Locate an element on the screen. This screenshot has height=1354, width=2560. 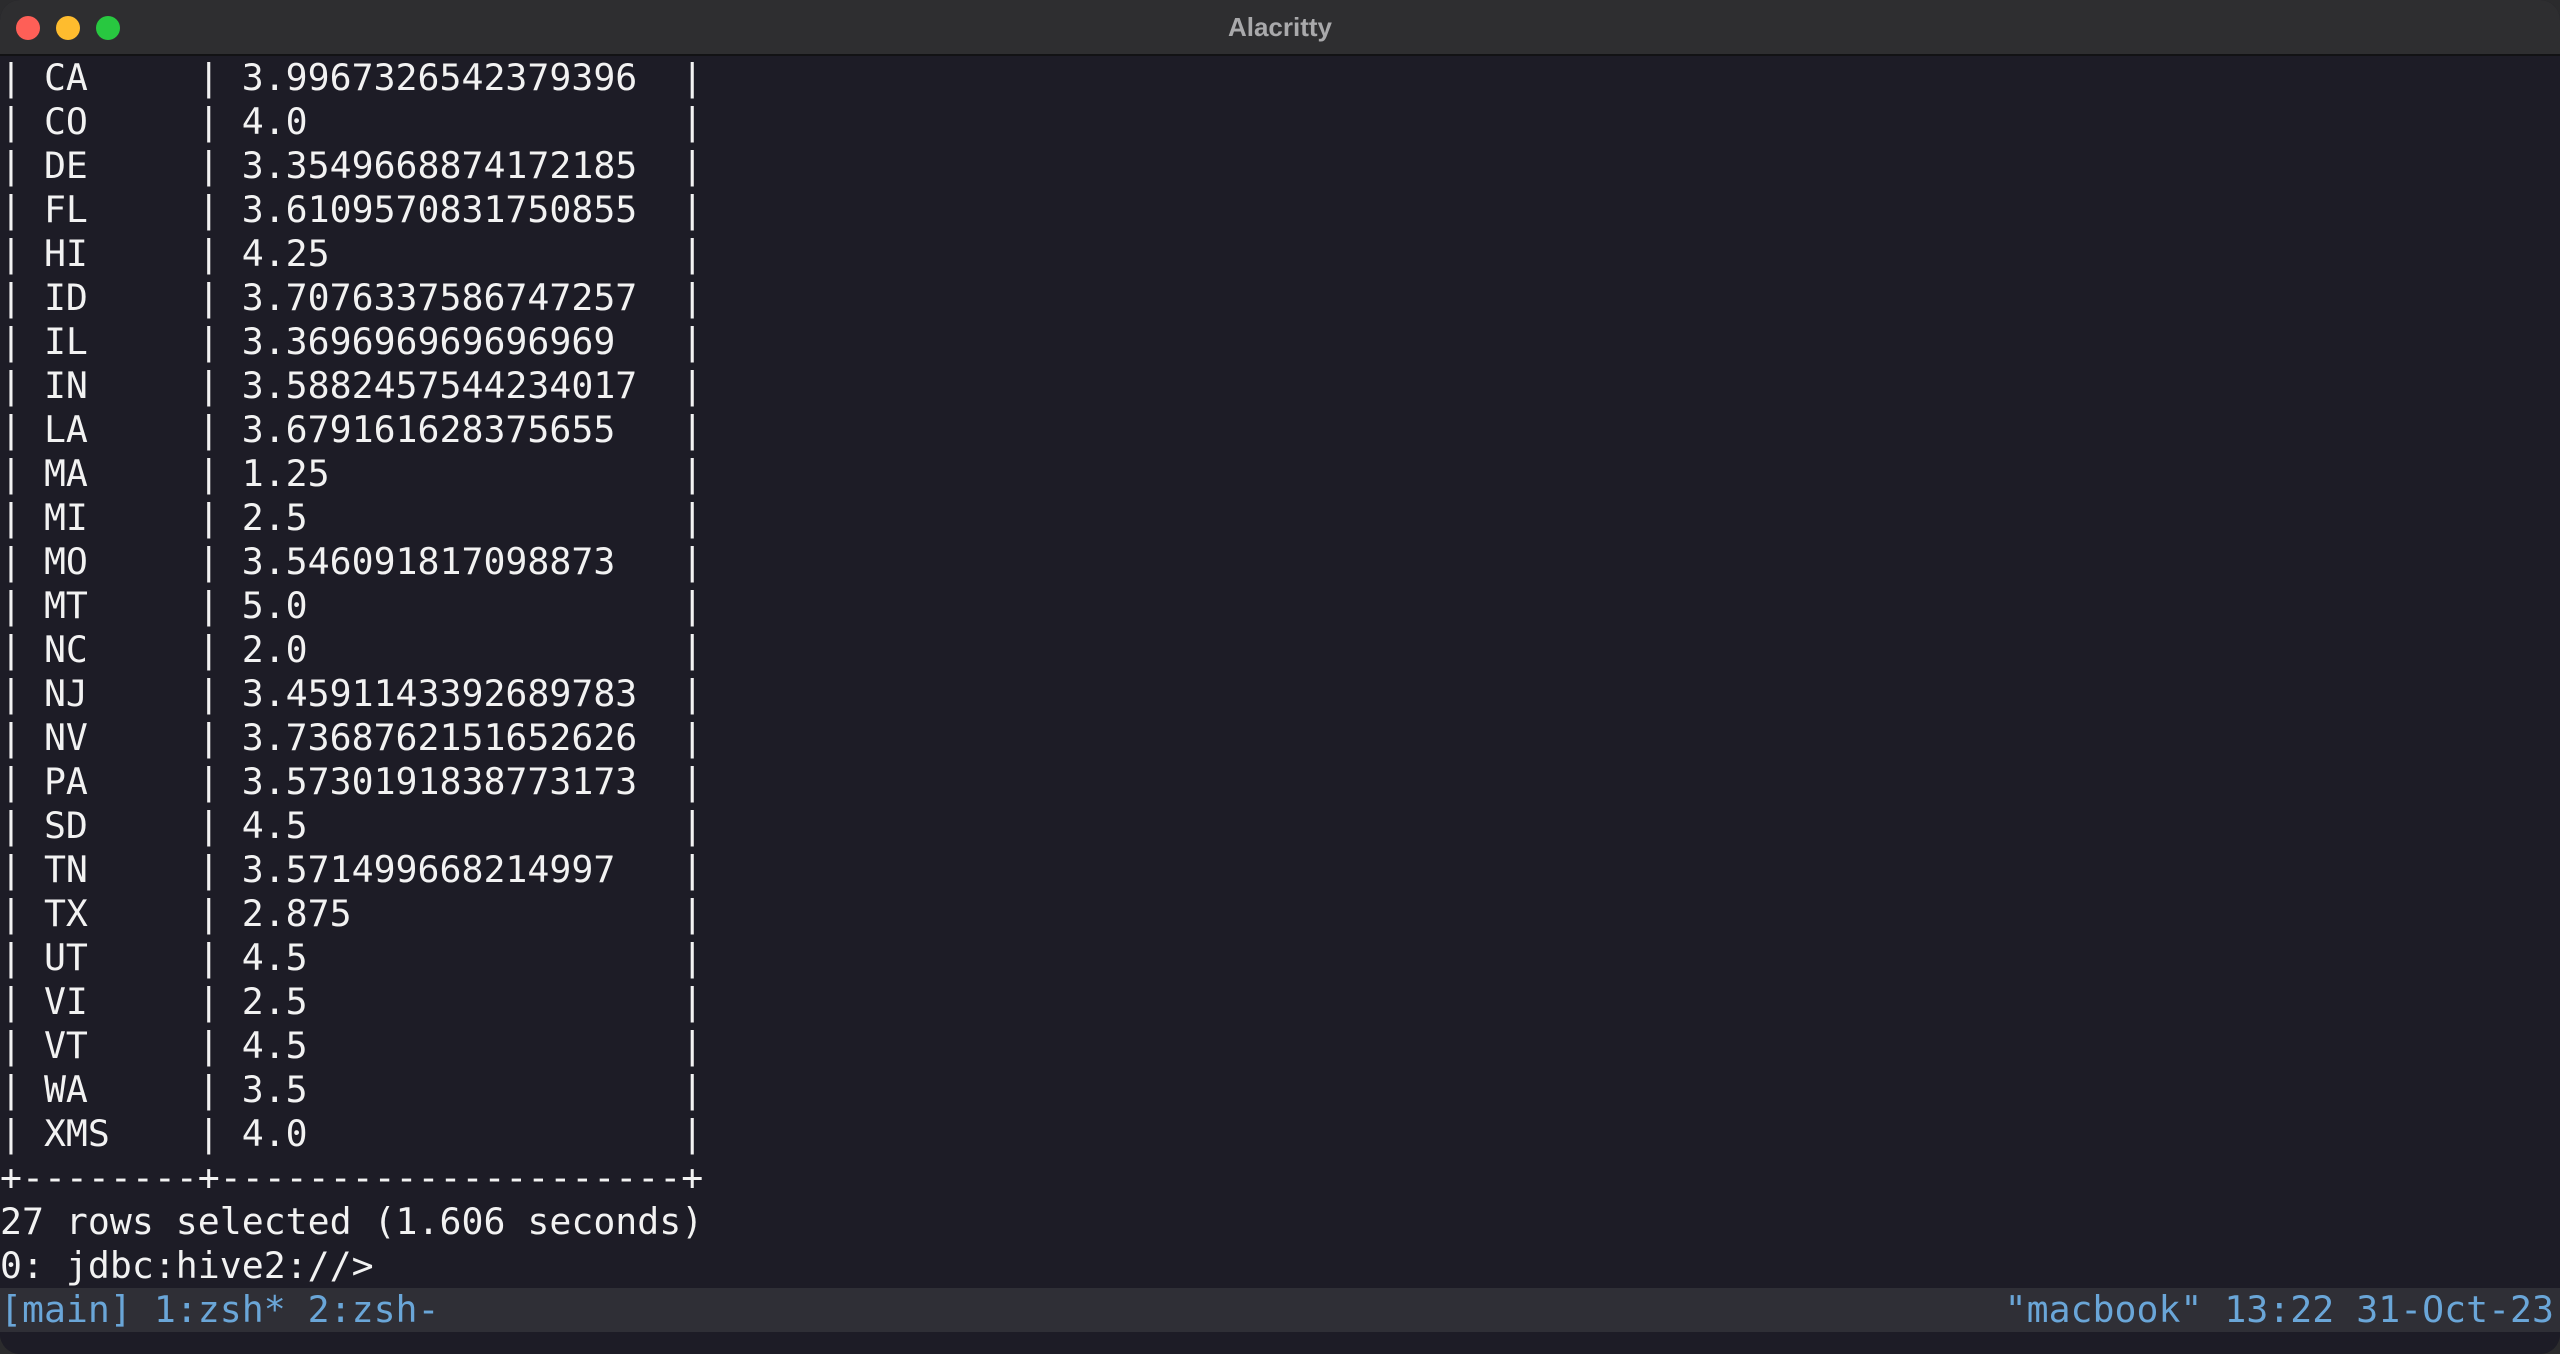
state-cell: UT is located at coordinates (120, 957).